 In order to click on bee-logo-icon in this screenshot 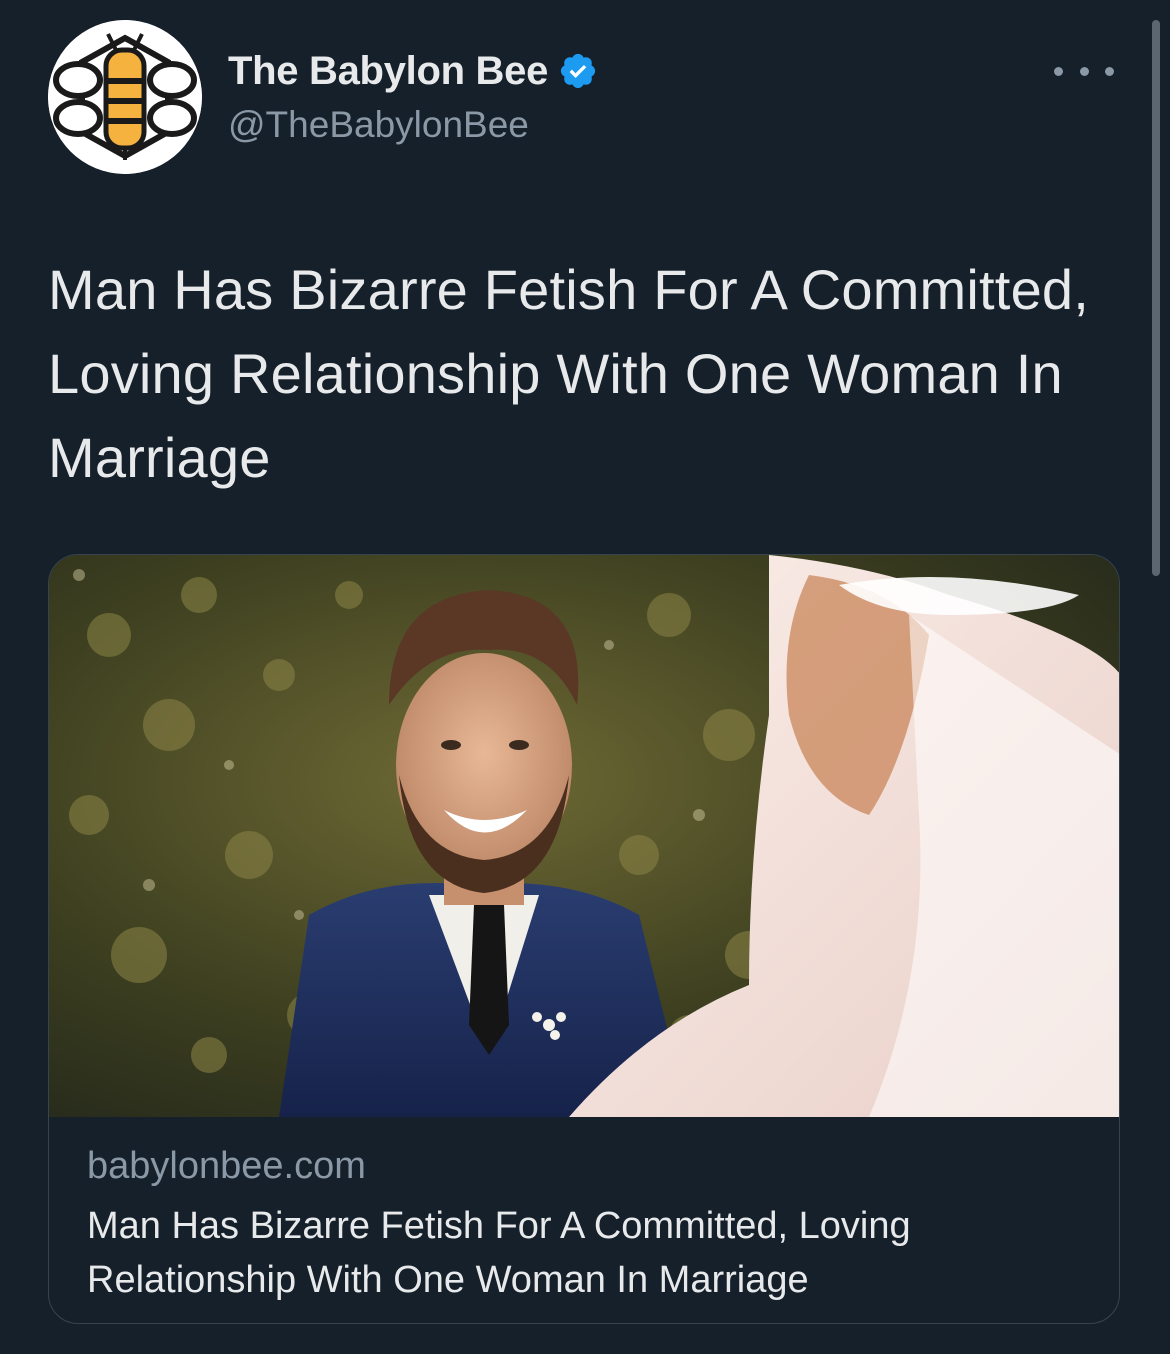, I will do `click(125, 97)`.